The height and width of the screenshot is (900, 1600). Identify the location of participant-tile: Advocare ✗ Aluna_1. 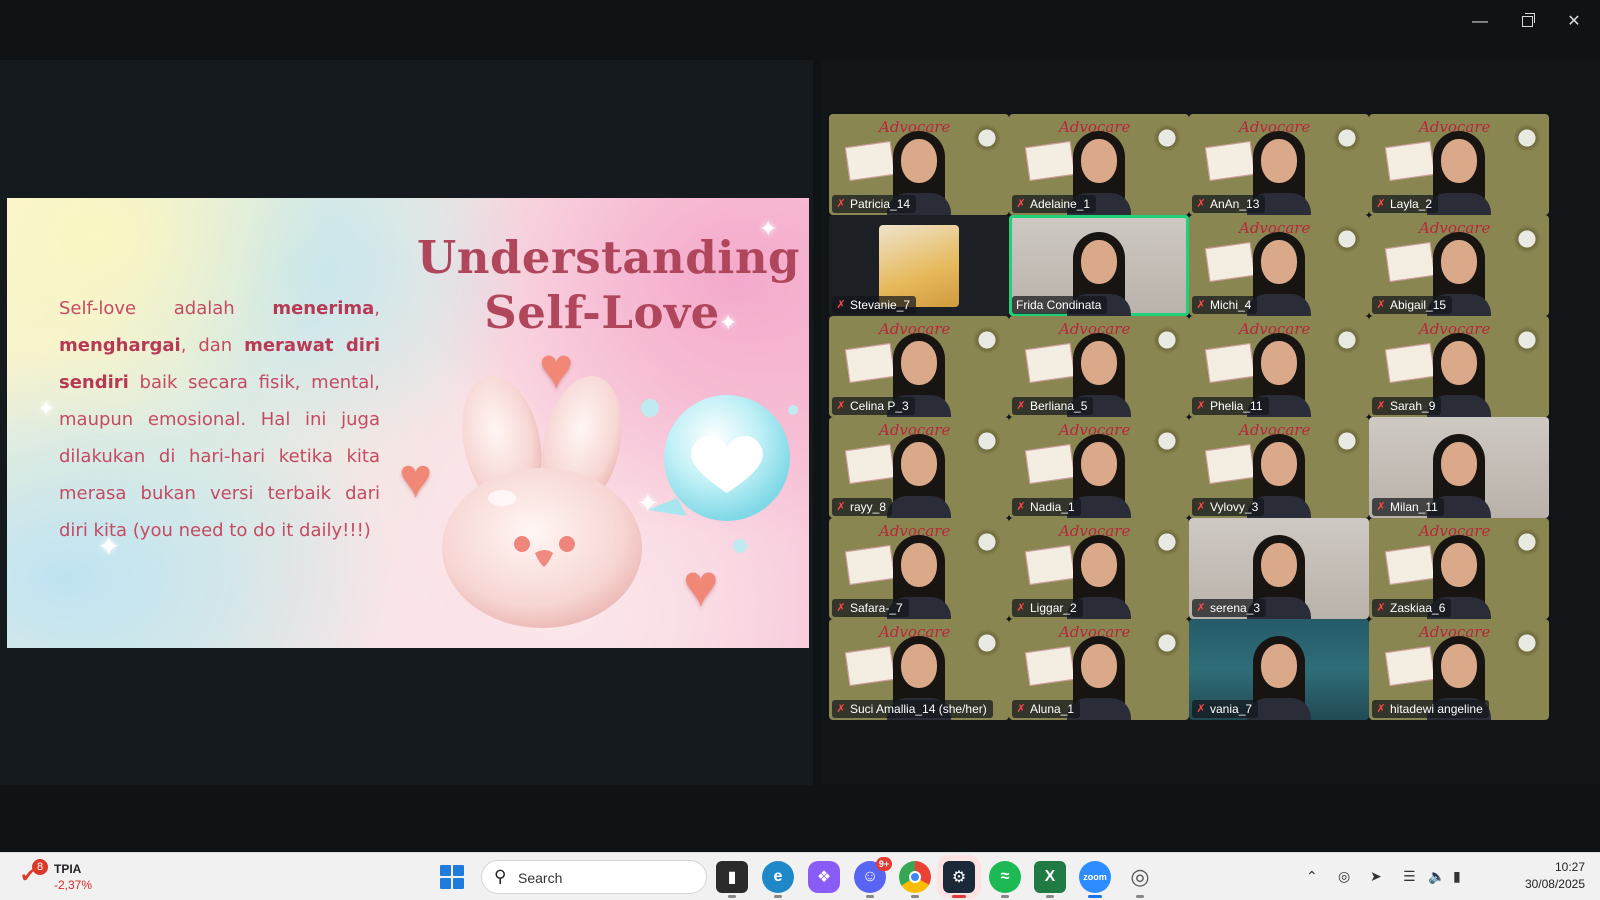
(1099, 669).